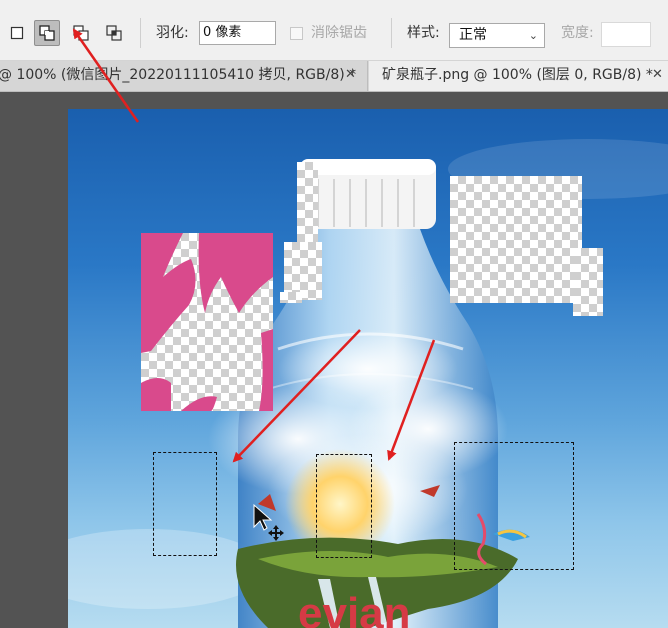 The width and height of the screenshot is (668, 628). I want to click on add-to-selection-button, so click(47, 33).